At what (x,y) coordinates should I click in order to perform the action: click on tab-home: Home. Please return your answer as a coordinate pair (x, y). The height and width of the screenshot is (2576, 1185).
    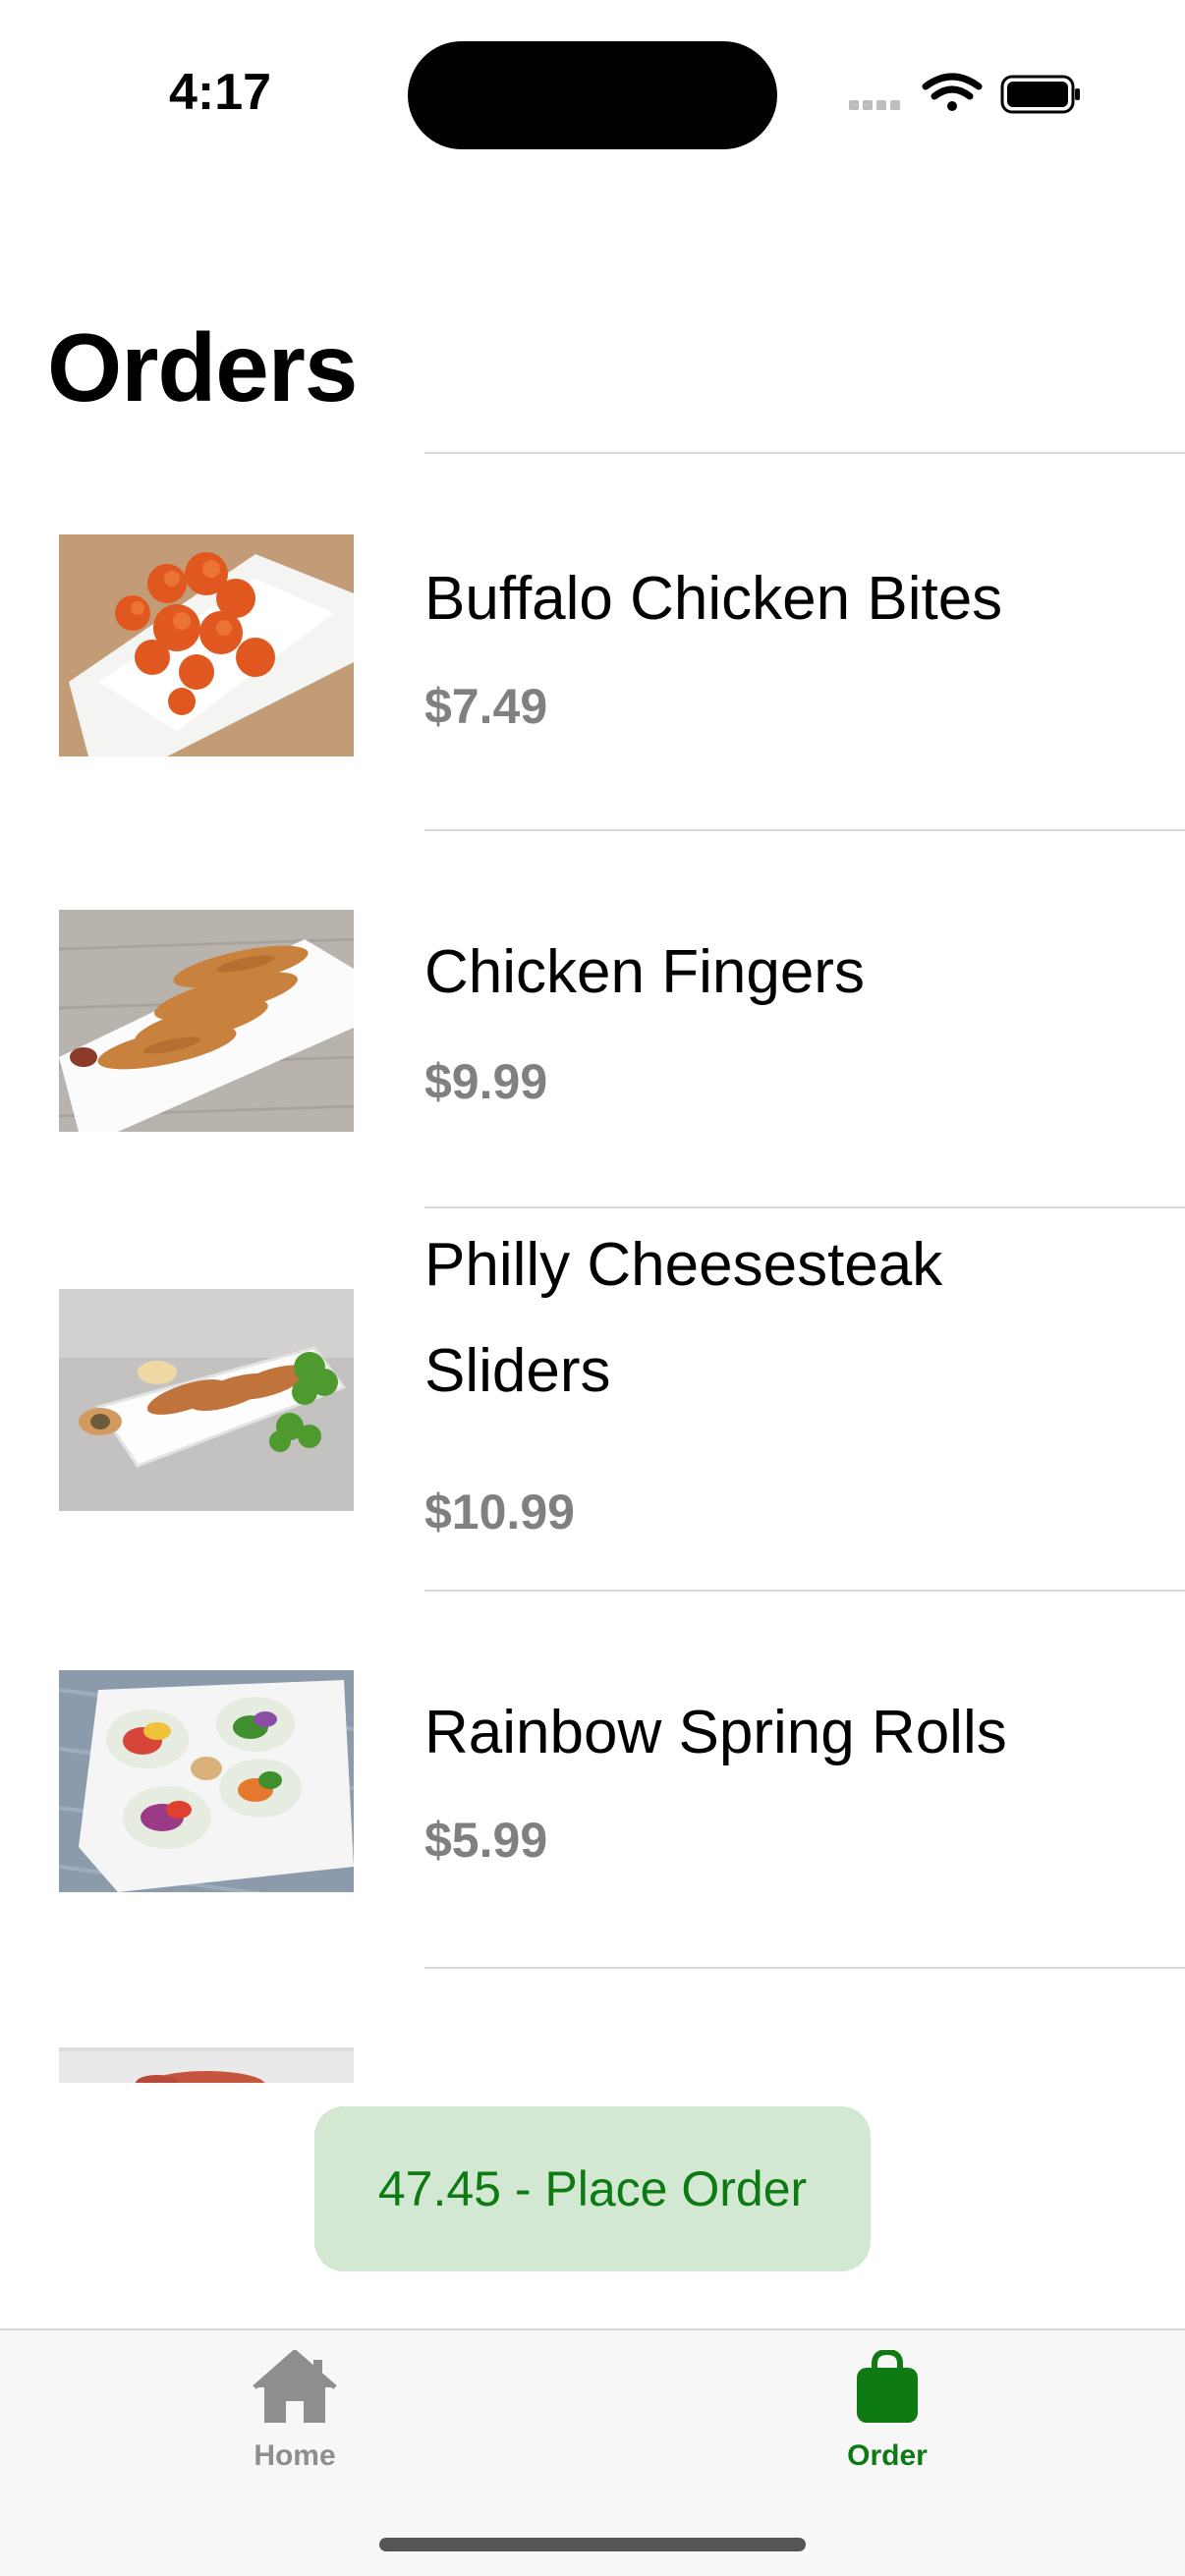
    Looking at the image, I should click on (295, 2418).